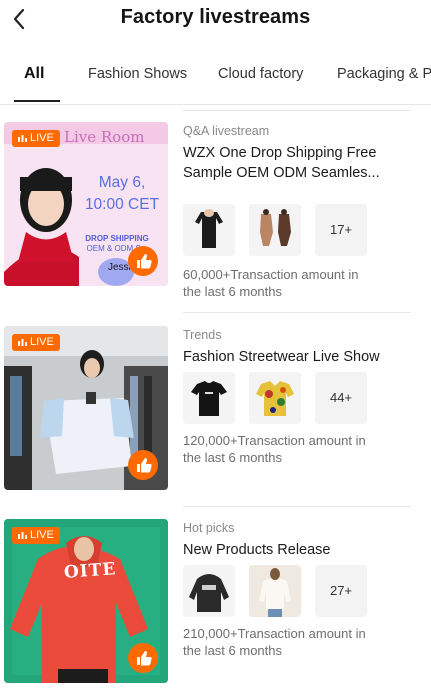 This screenshot has width=431, height=694. I want to click on stream-category: Q&A livestream, so click(226, 131).